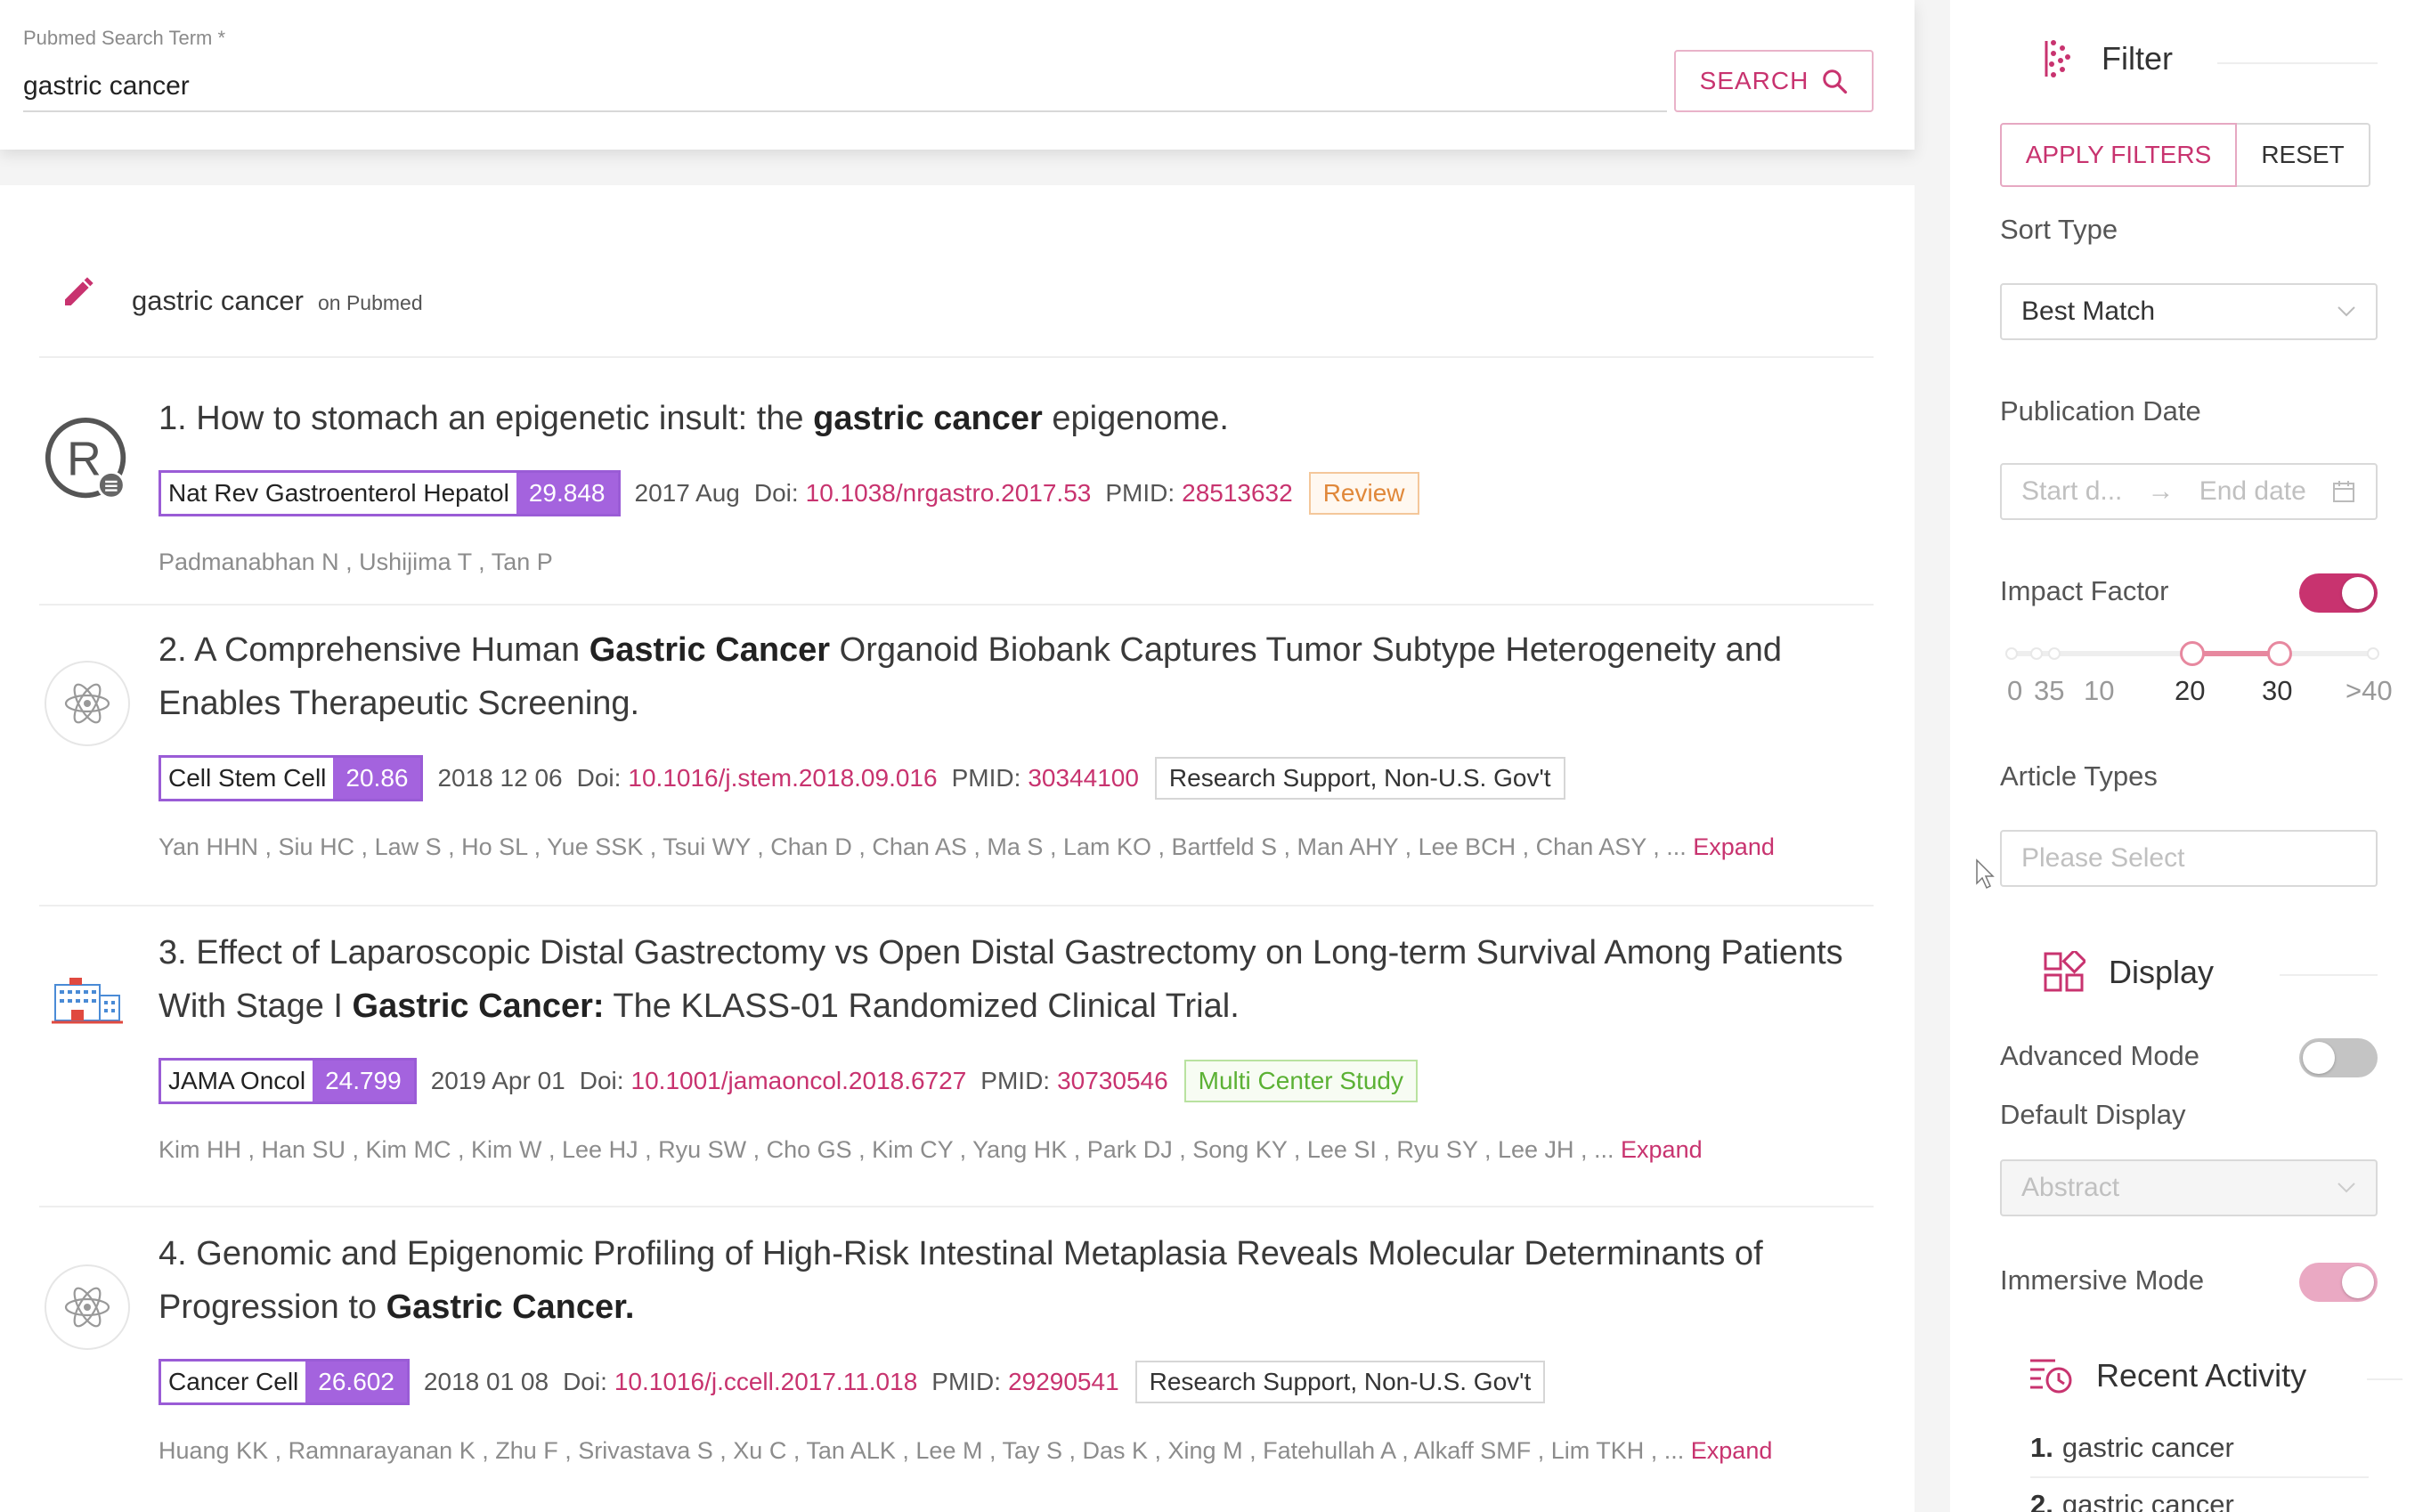  Describe the element at coordinates (2338, 1282) in the screenshot. I see `immersive-mode-toggle` at that location.